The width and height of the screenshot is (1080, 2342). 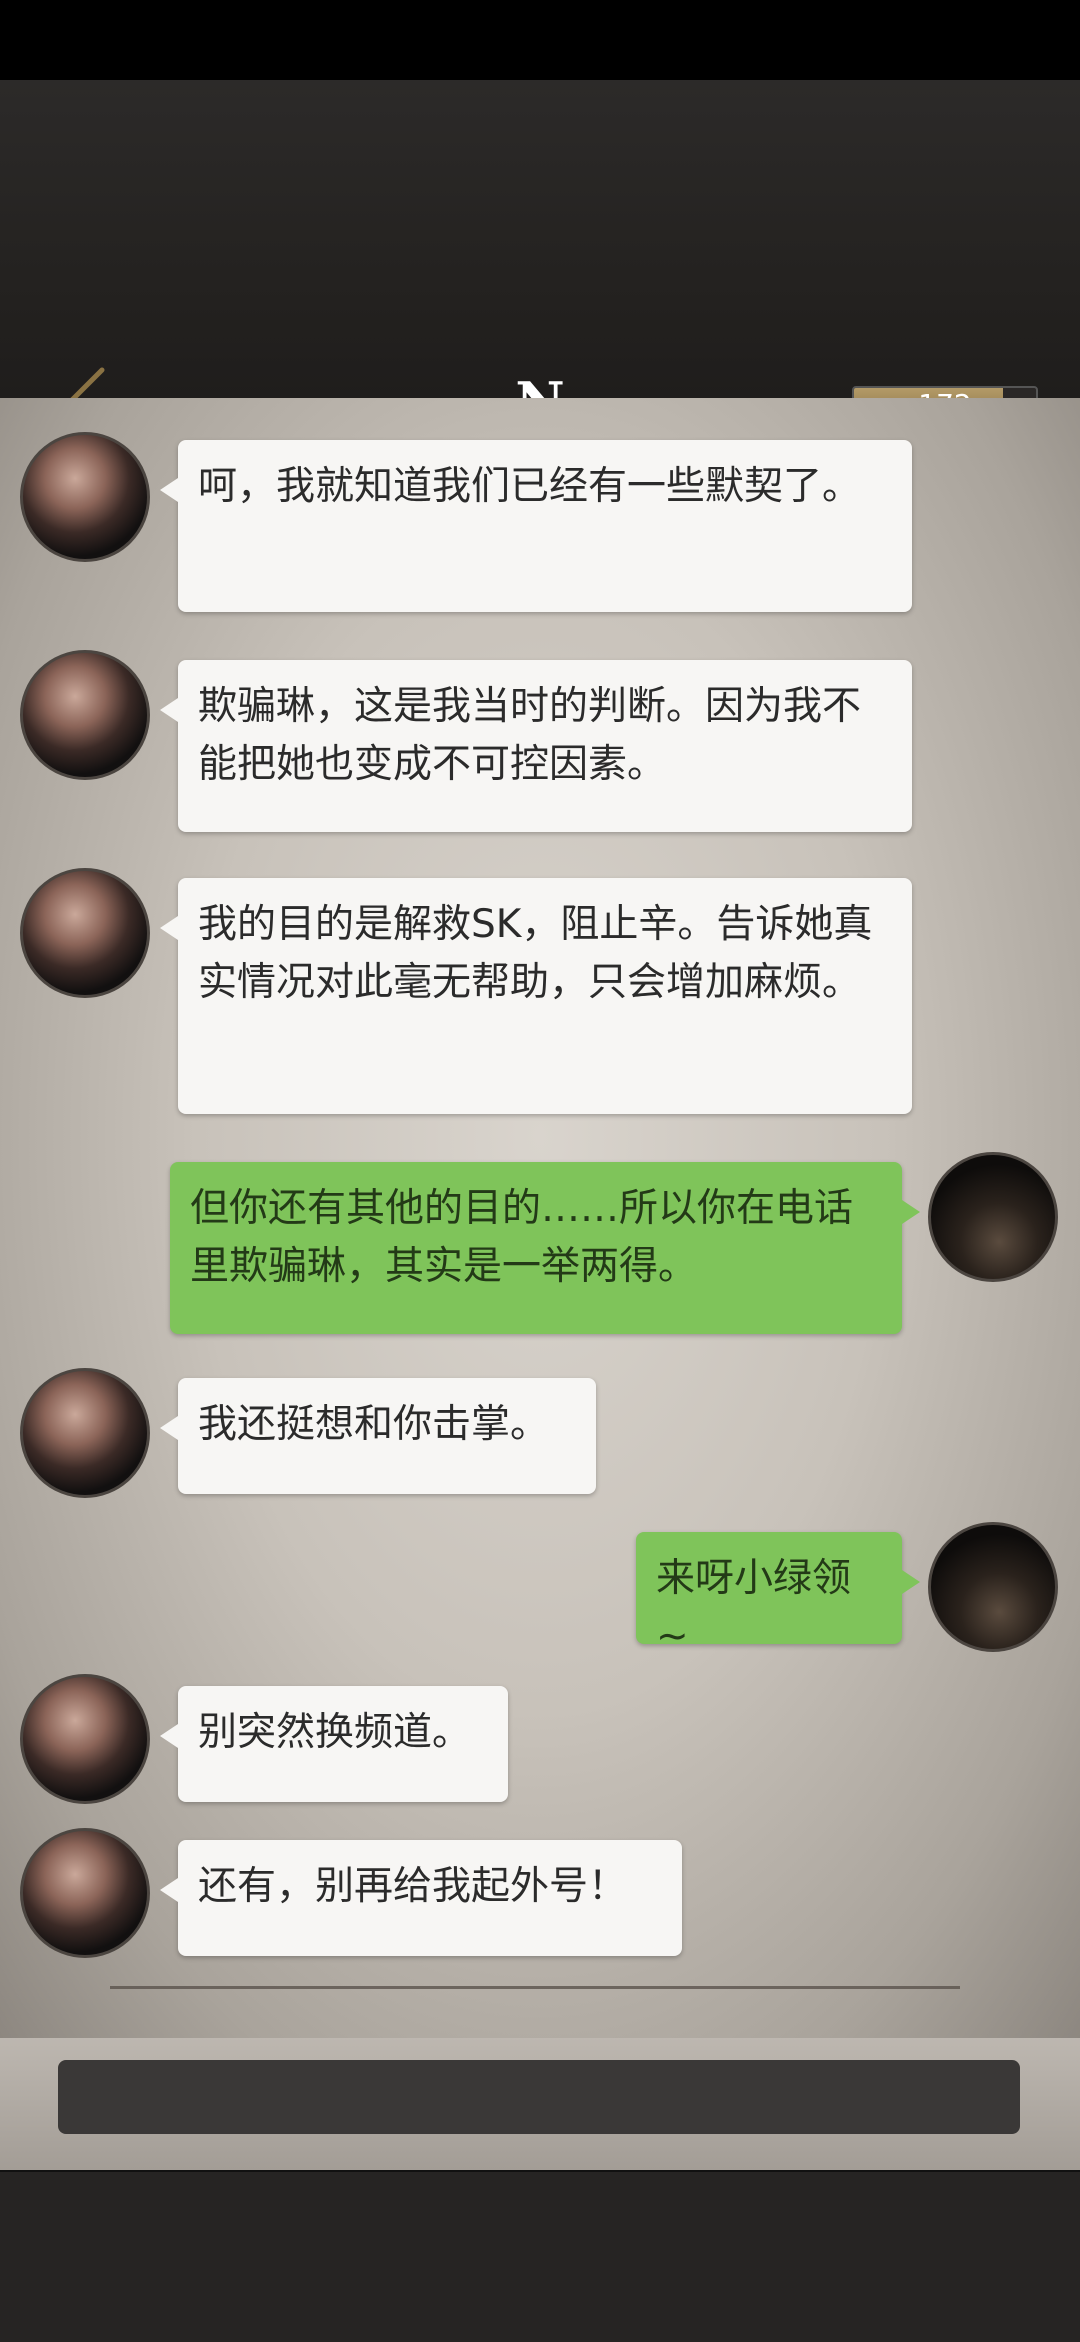 What do you see at coordinates (540, 40) in the screenshot?
I see `status-bar` at bounding box center [540, 40].